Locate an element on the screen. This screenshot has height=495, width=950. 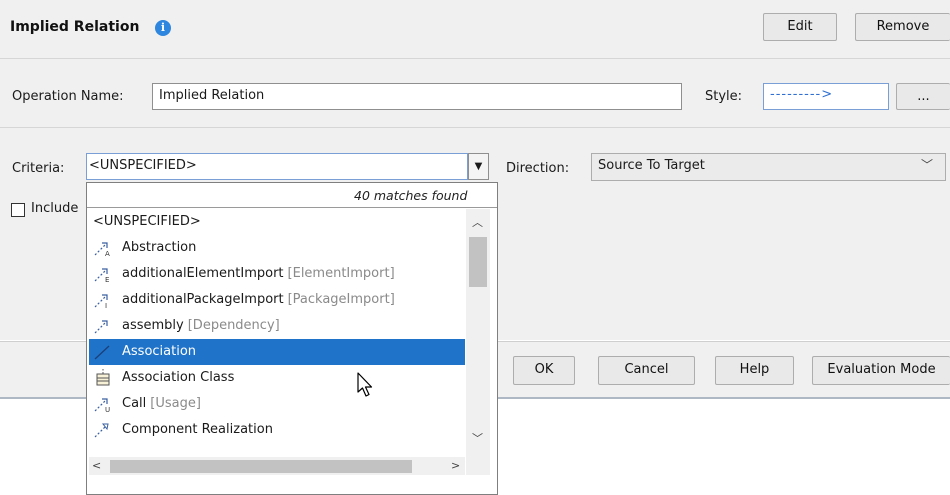
list-item: Association Class is located at coordinates (277, 378).